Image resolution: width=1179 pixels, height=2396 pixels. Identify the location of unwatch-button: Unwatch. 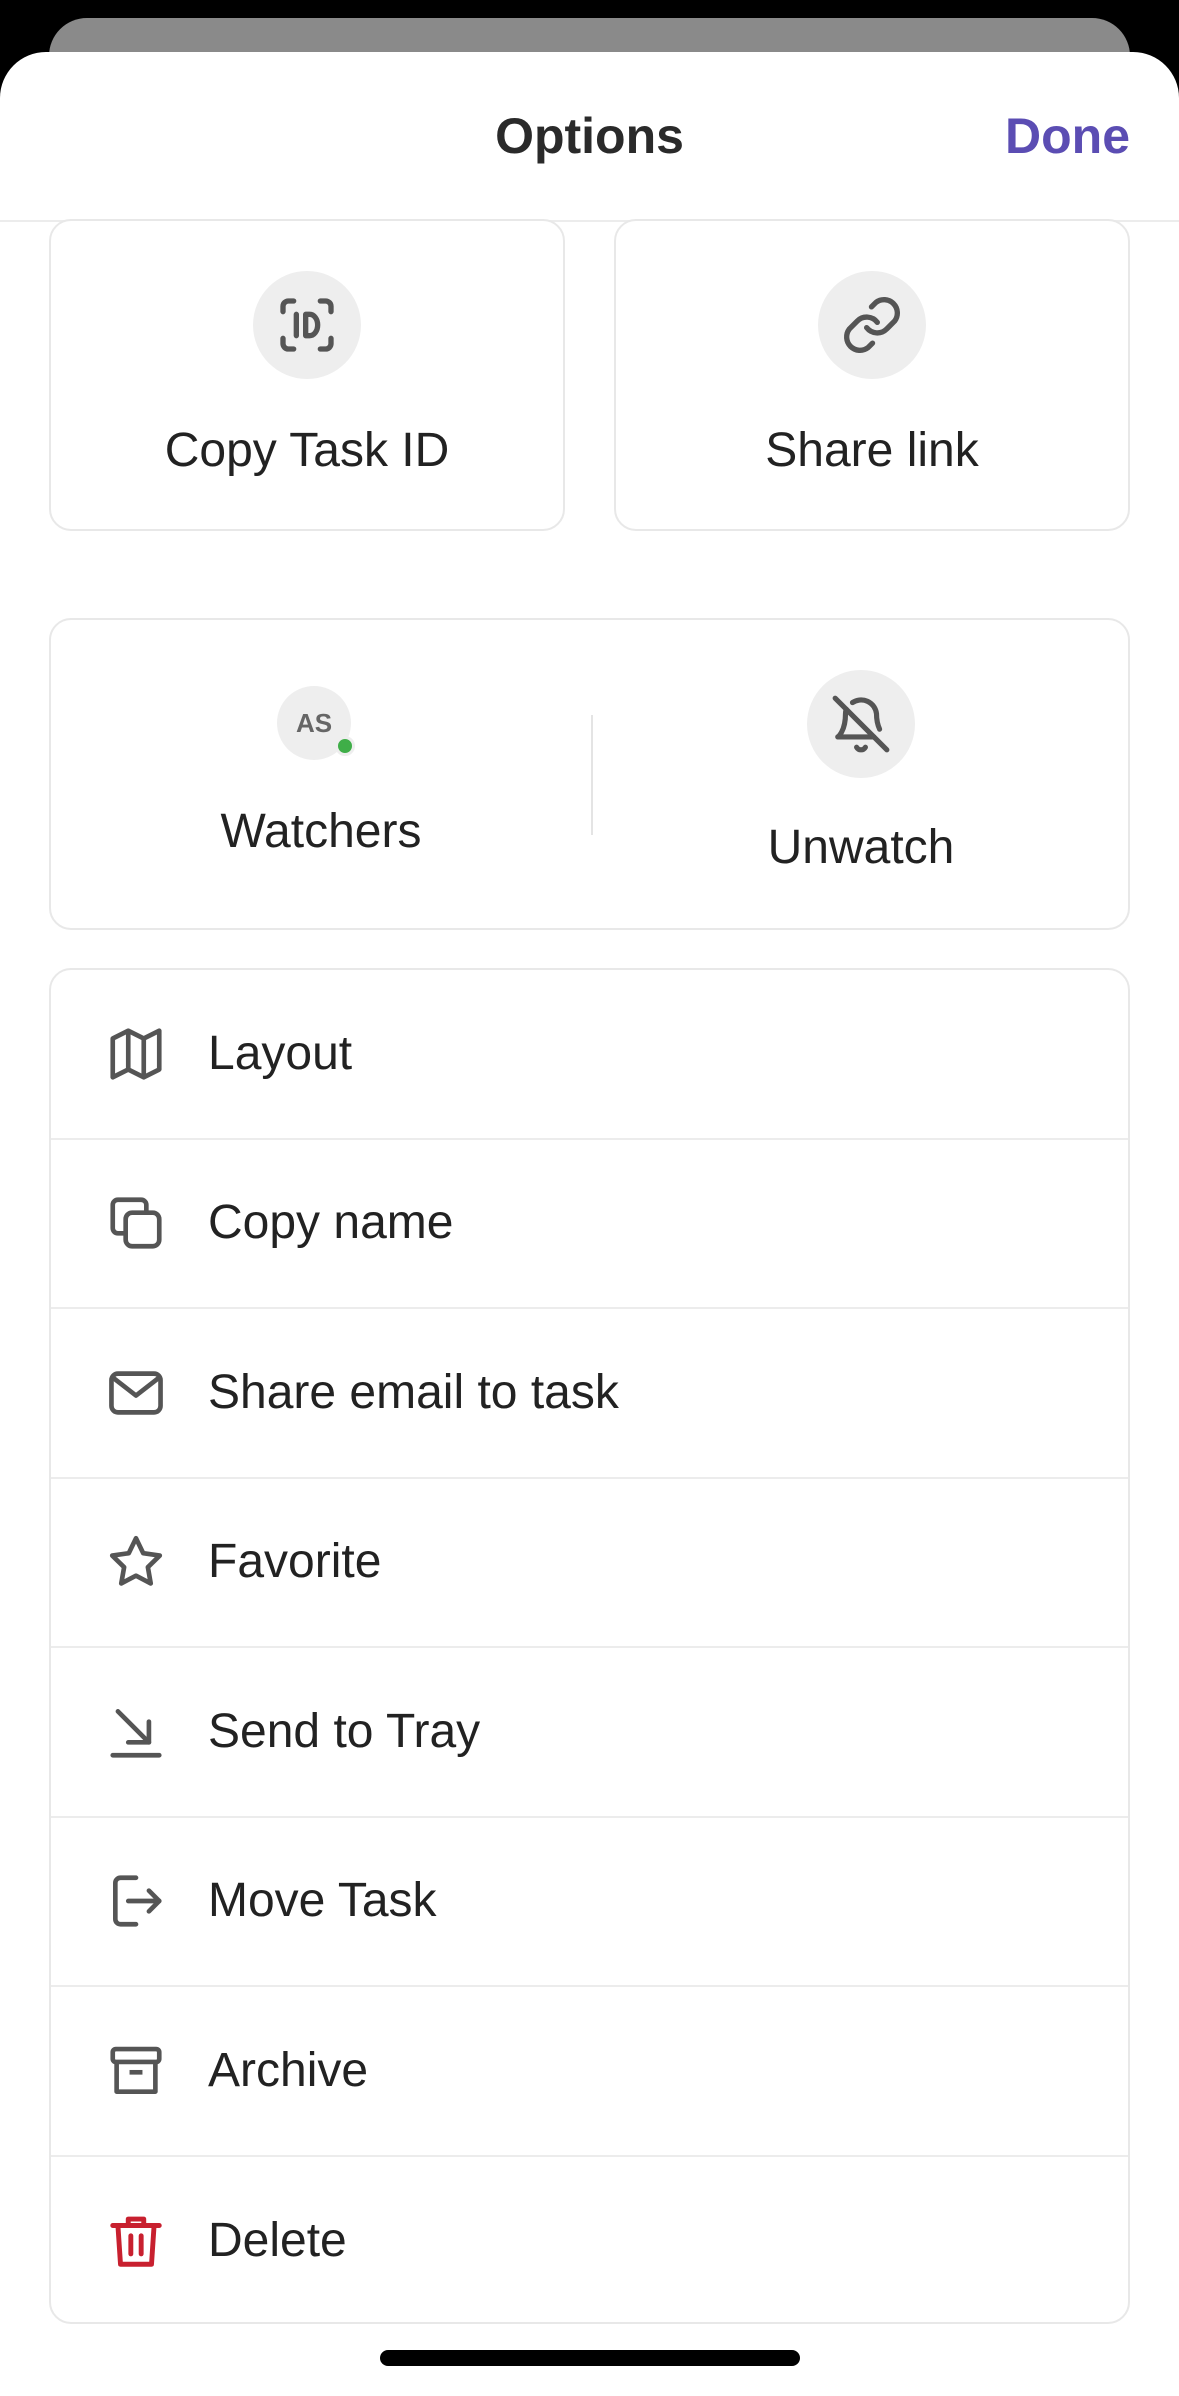
(861, 774).